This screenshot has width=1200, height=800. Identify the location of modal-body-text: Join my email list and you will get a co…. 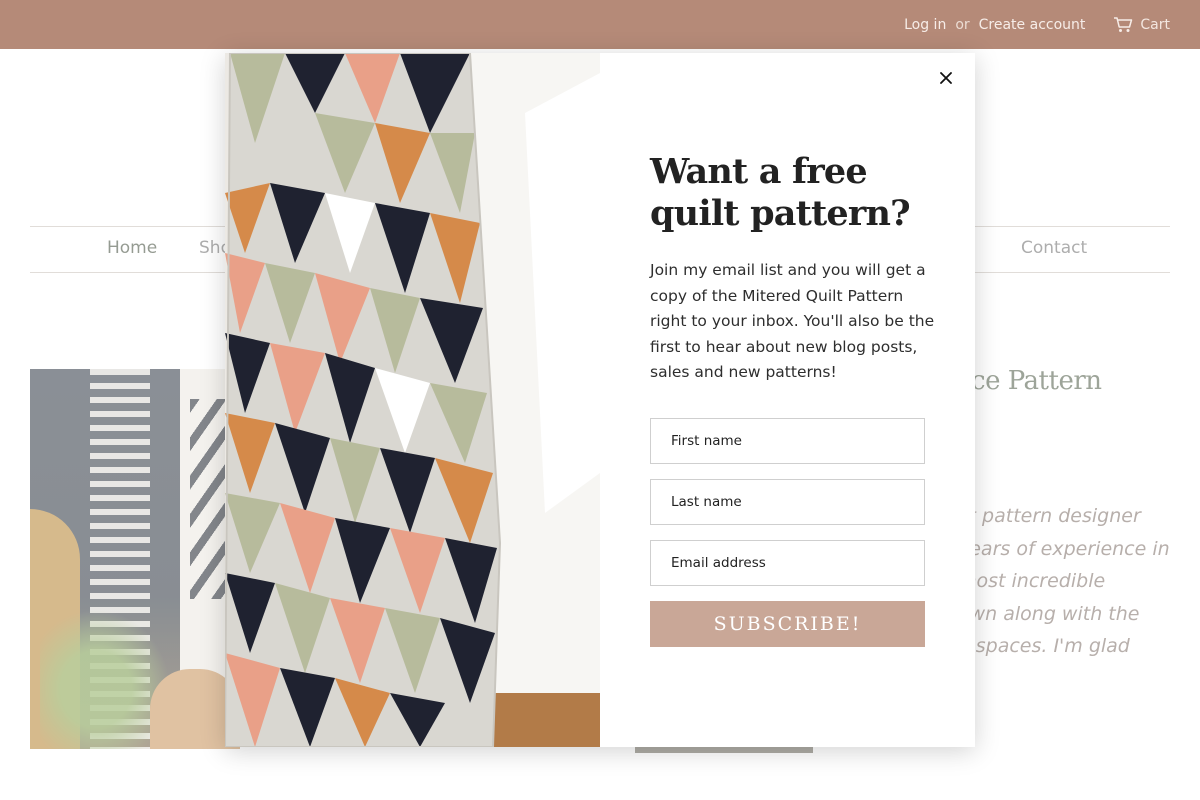
(792, 321).